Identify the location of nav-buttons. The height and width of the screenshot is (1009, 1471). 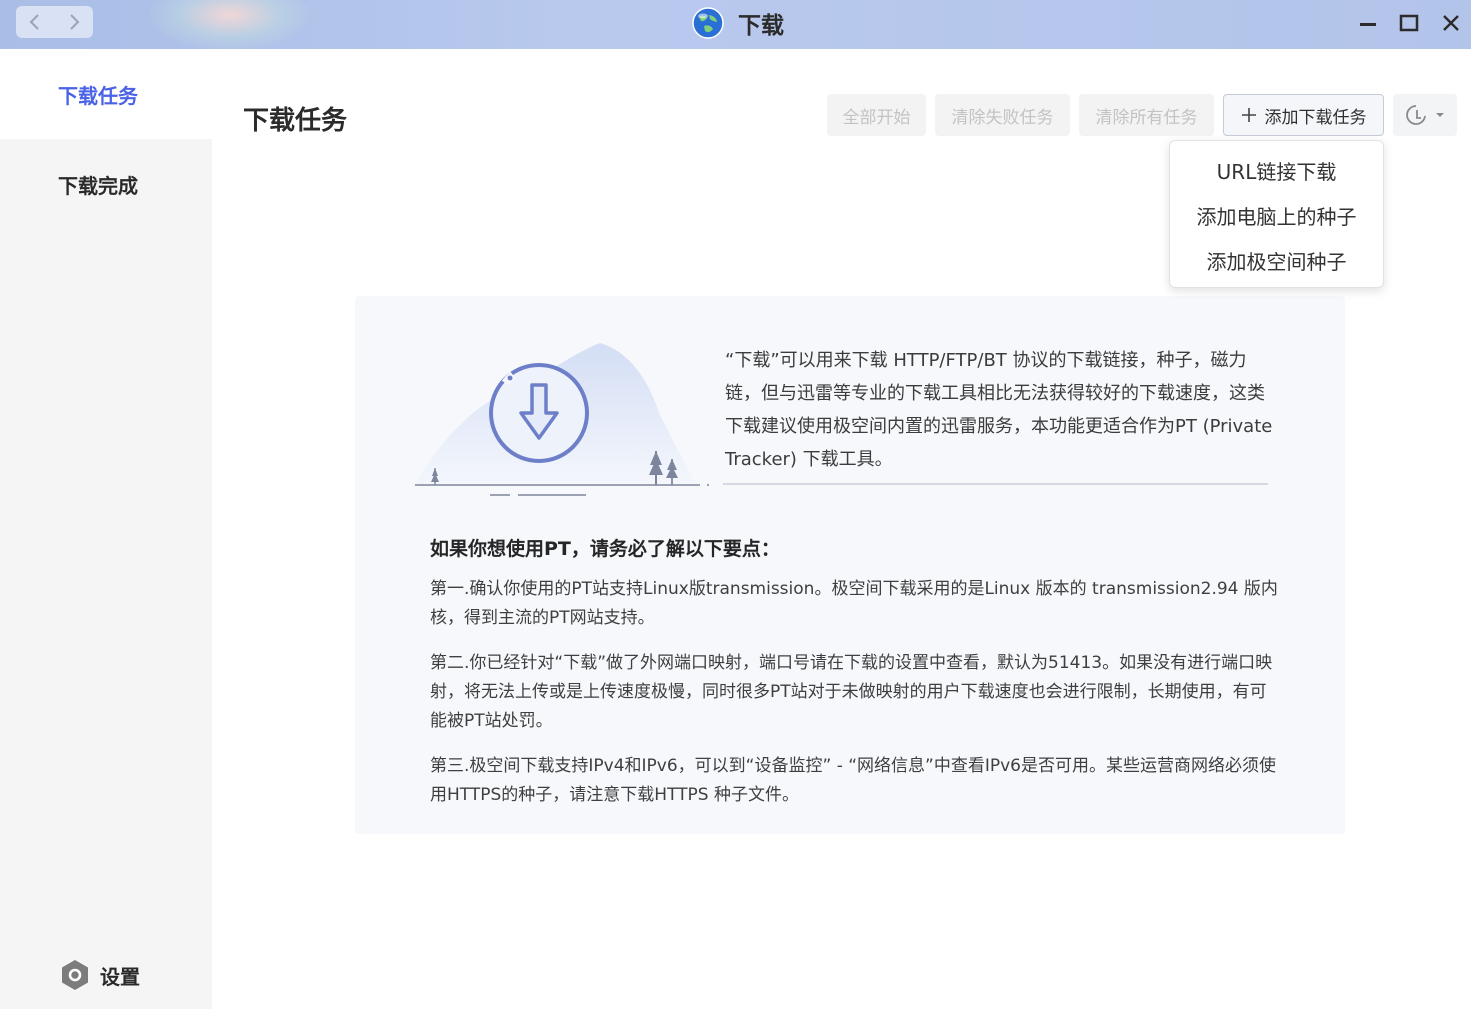
(54, 22).